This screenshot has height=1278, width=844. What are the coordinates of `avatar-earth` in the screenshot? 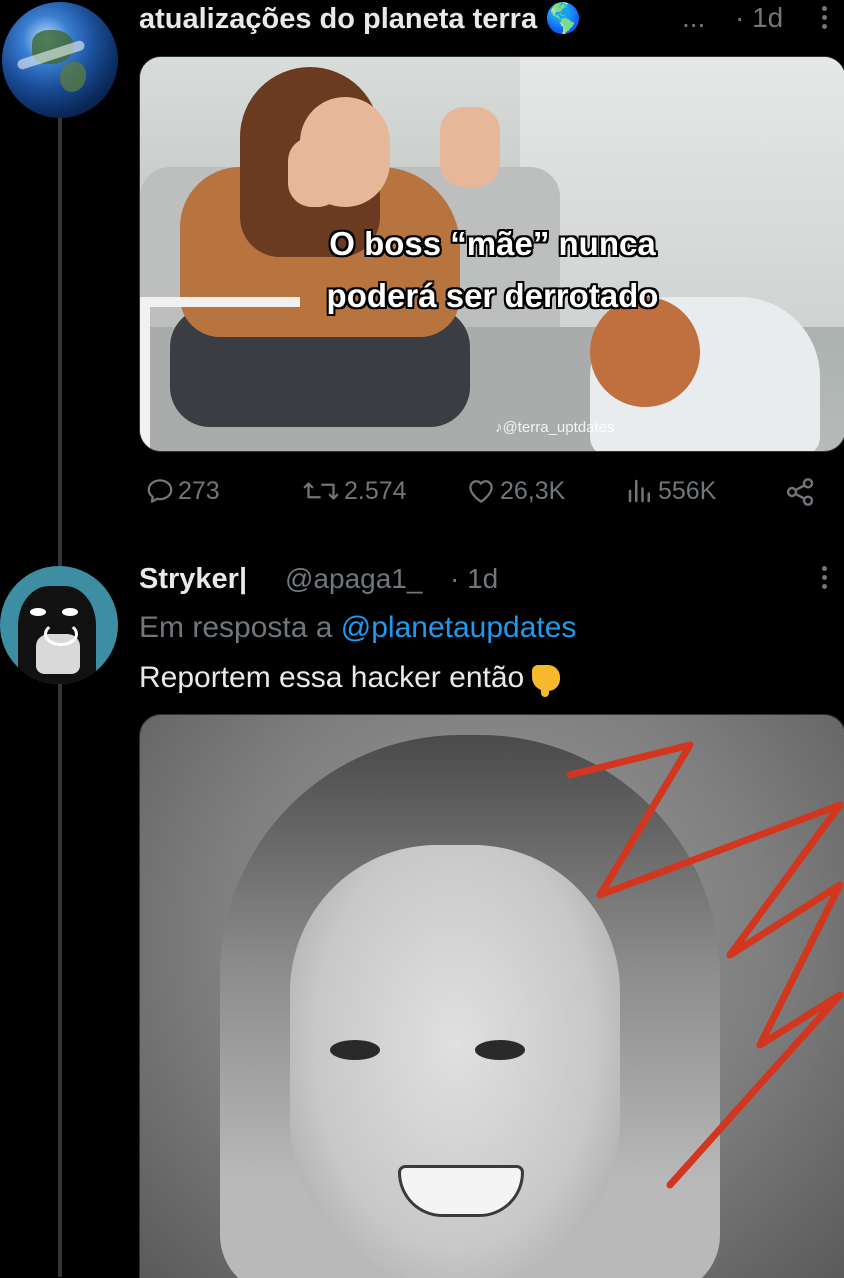 It's located at (60, 60).